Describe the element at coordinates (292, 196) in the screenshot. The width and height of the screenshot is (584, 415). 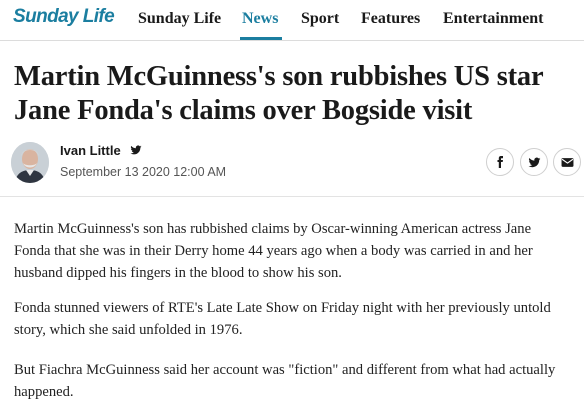
I see `section-divider` at that location.